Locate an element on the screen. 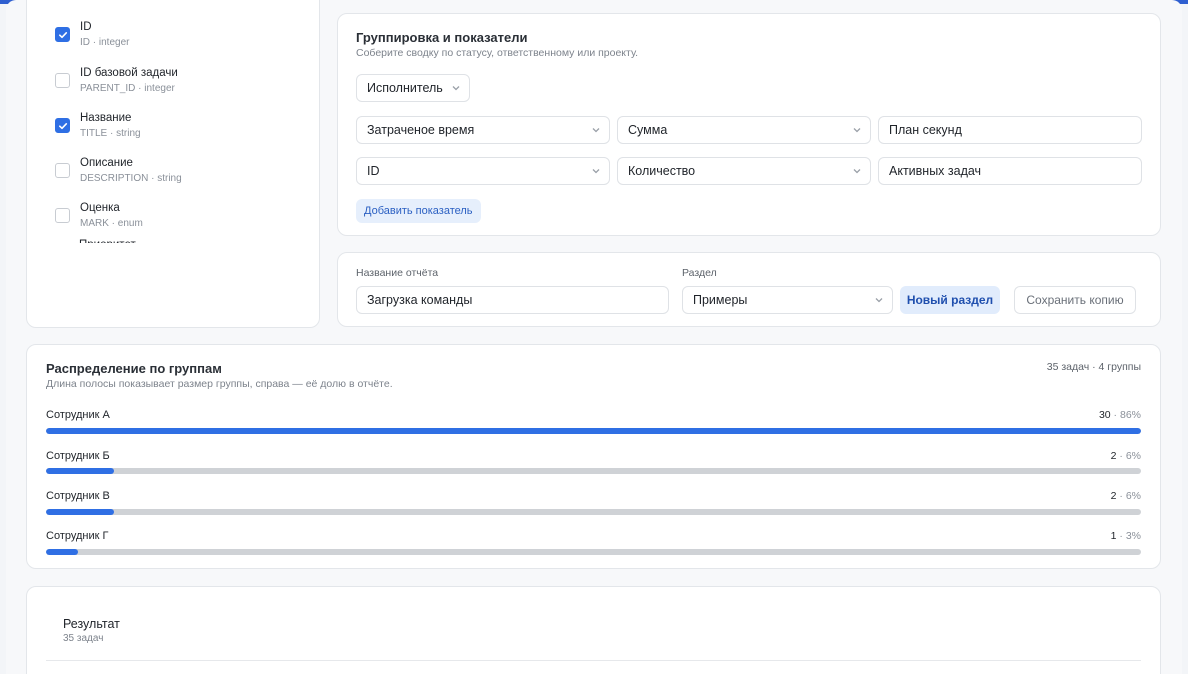 The image size is (1188, 674). metric-2-field-select: ID is located at coordinates (483, 171).